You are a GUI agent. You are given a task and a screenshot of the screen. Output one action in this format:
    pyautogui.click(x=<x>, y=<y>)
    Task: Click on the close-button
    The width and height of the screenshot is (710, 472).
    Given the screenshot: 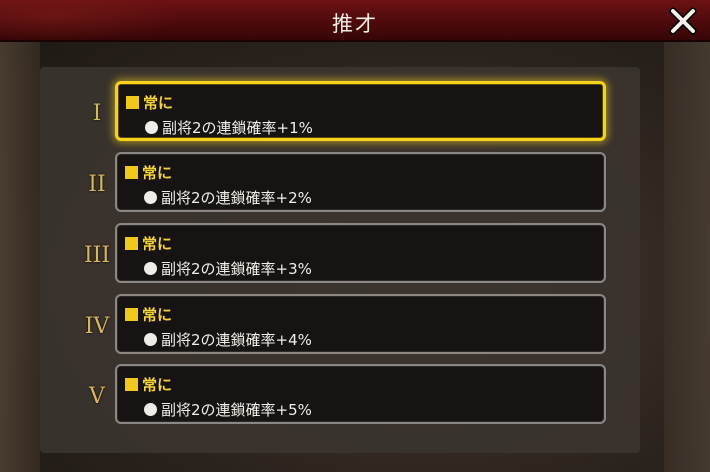 What is the action you would take?
    pyautogui.click(x=683, y=21)
    